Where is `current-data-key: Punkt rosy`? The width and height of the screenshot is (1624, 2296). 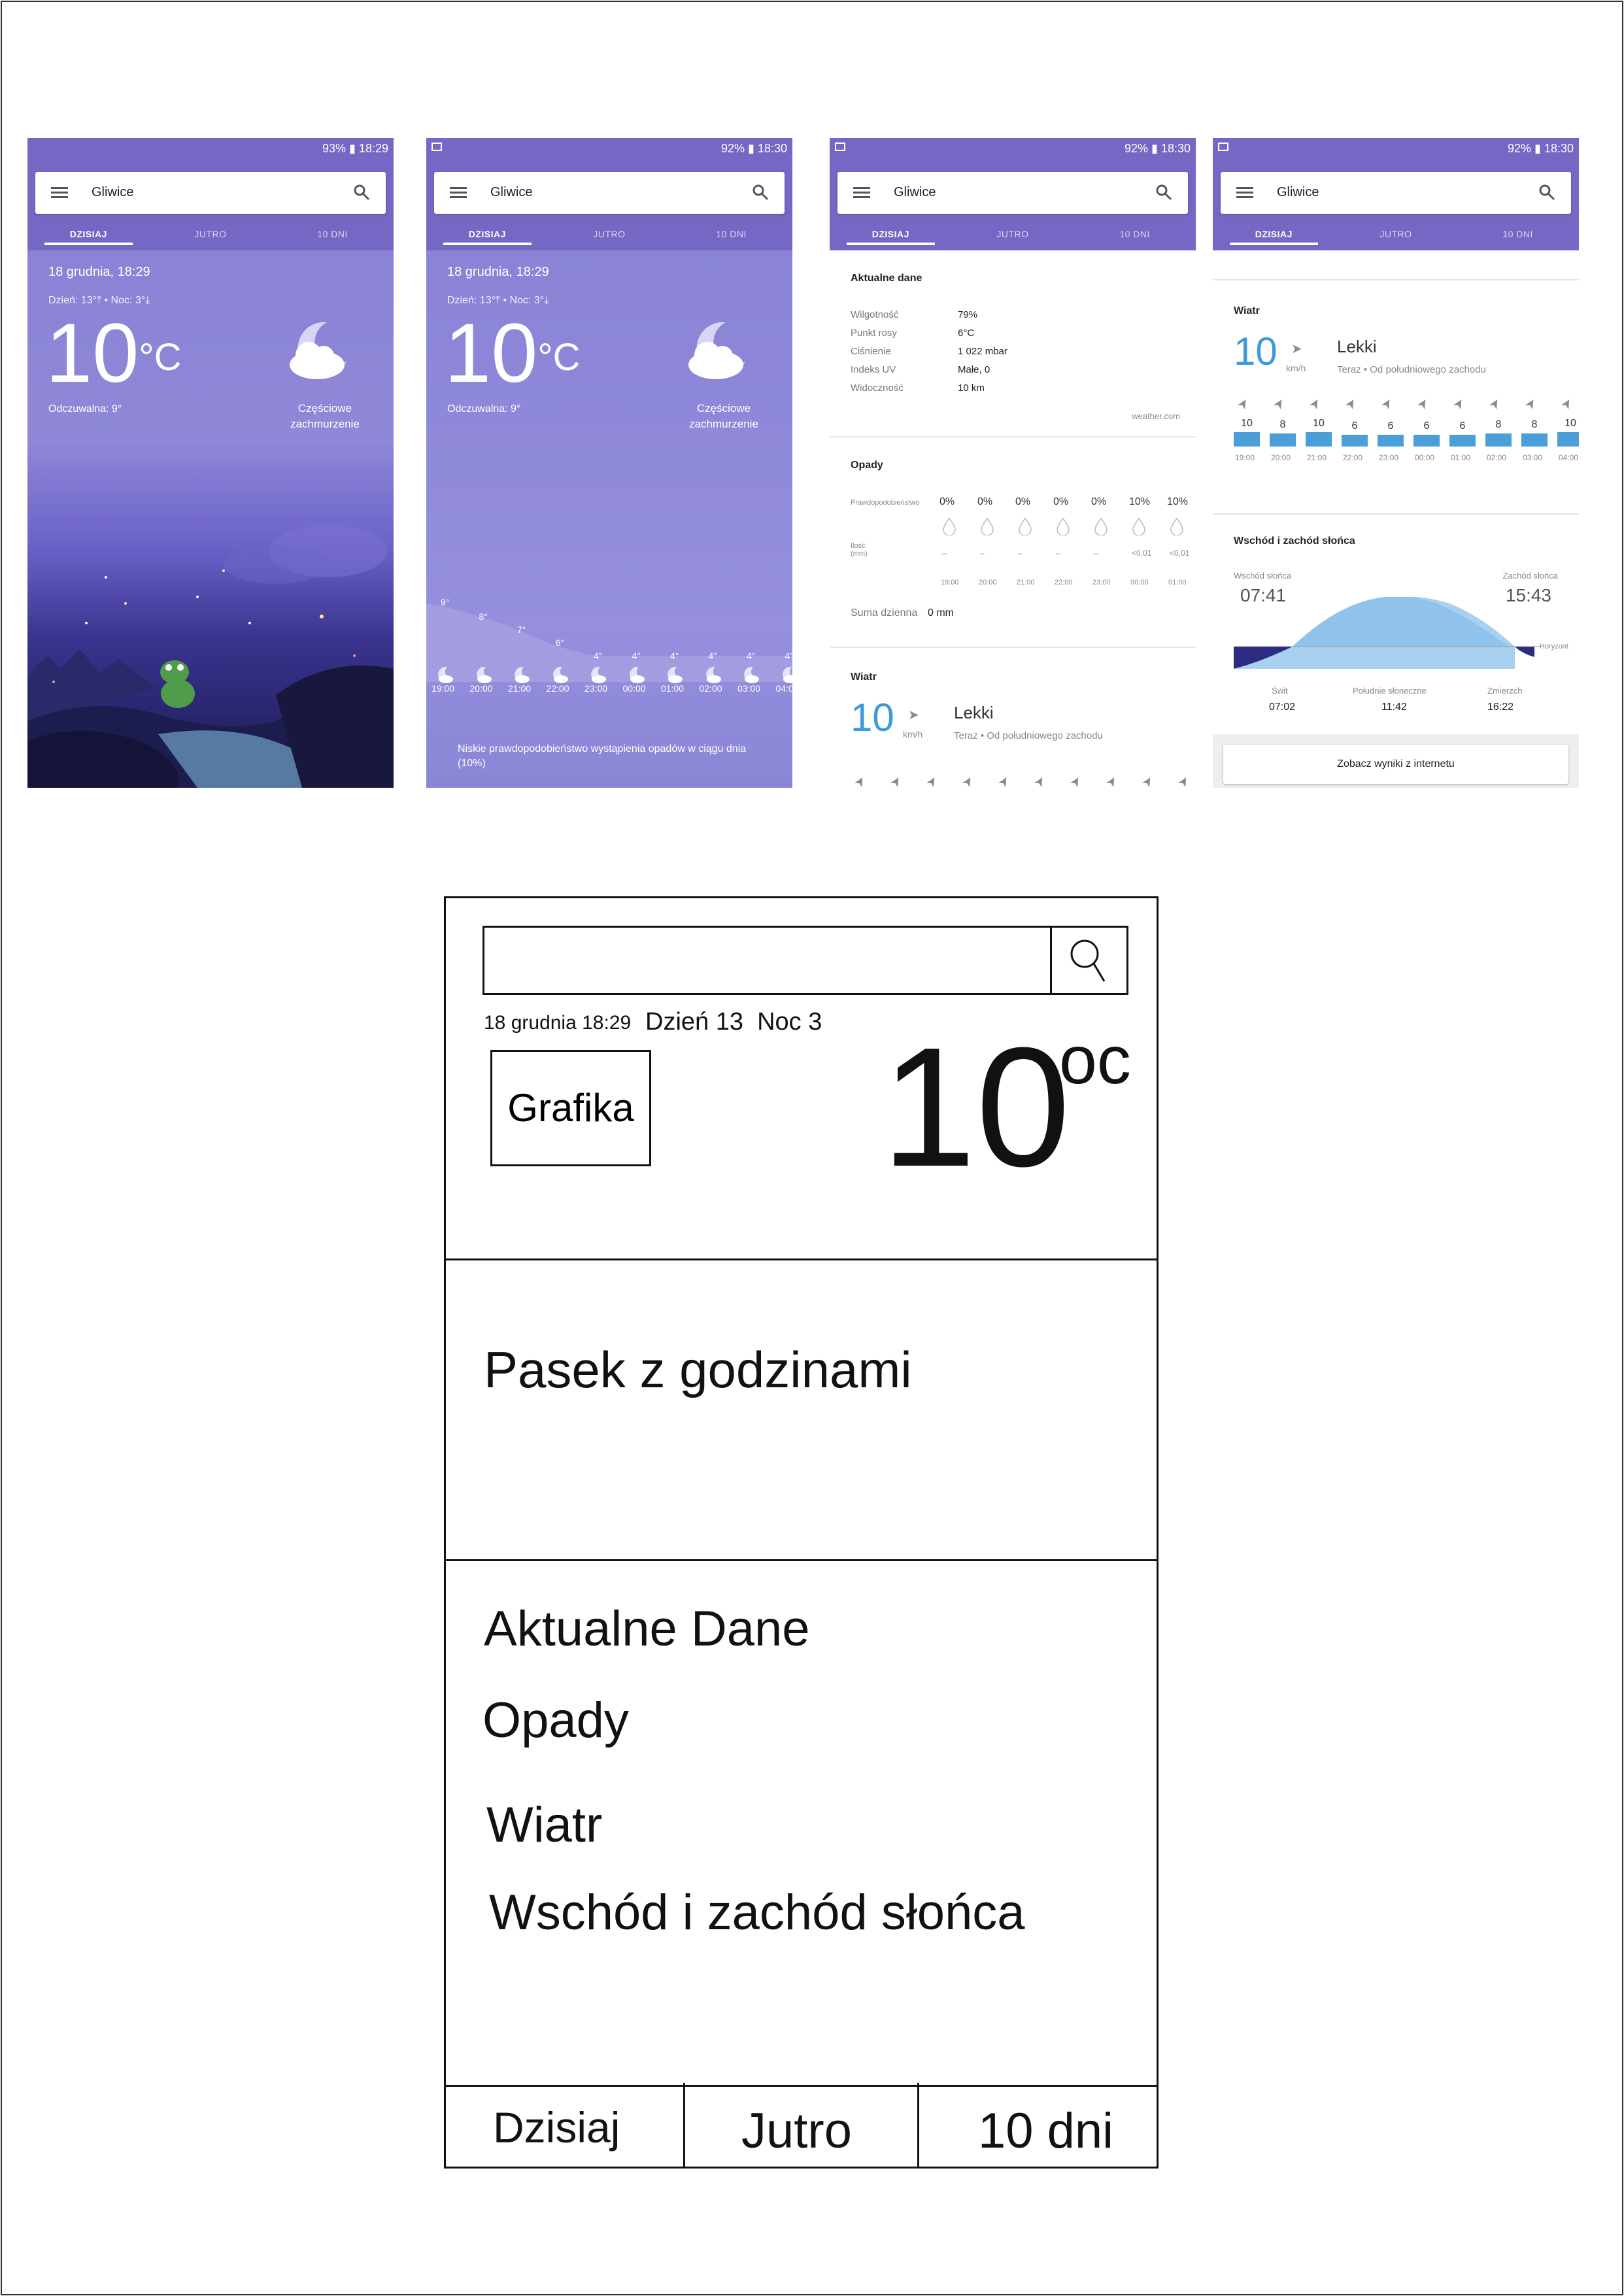 current-data-key: Punkt rosy is located at coordinates (874, 333).